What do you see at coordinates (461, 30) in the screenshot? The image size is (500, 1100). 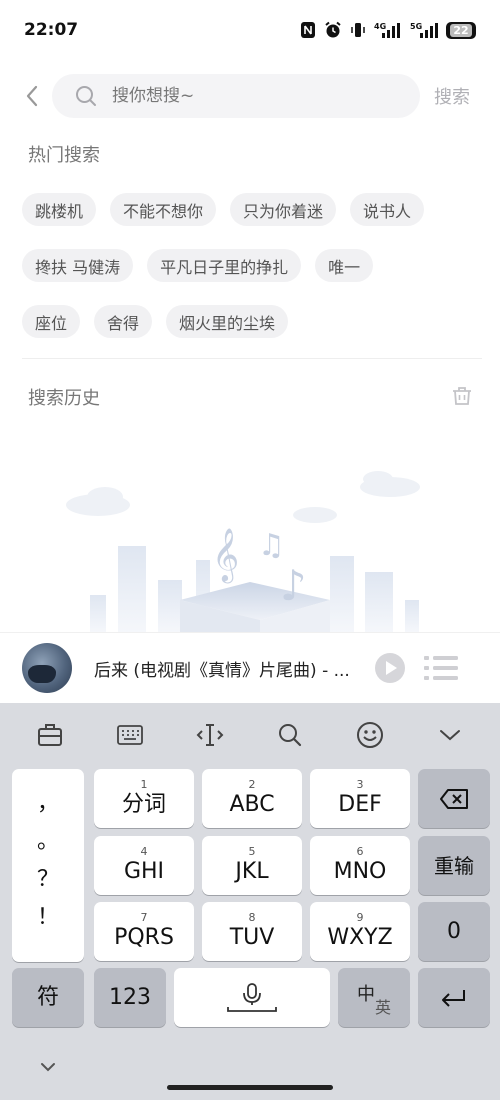 I see `battery-icon: 22` at bounding box center [461, 30].